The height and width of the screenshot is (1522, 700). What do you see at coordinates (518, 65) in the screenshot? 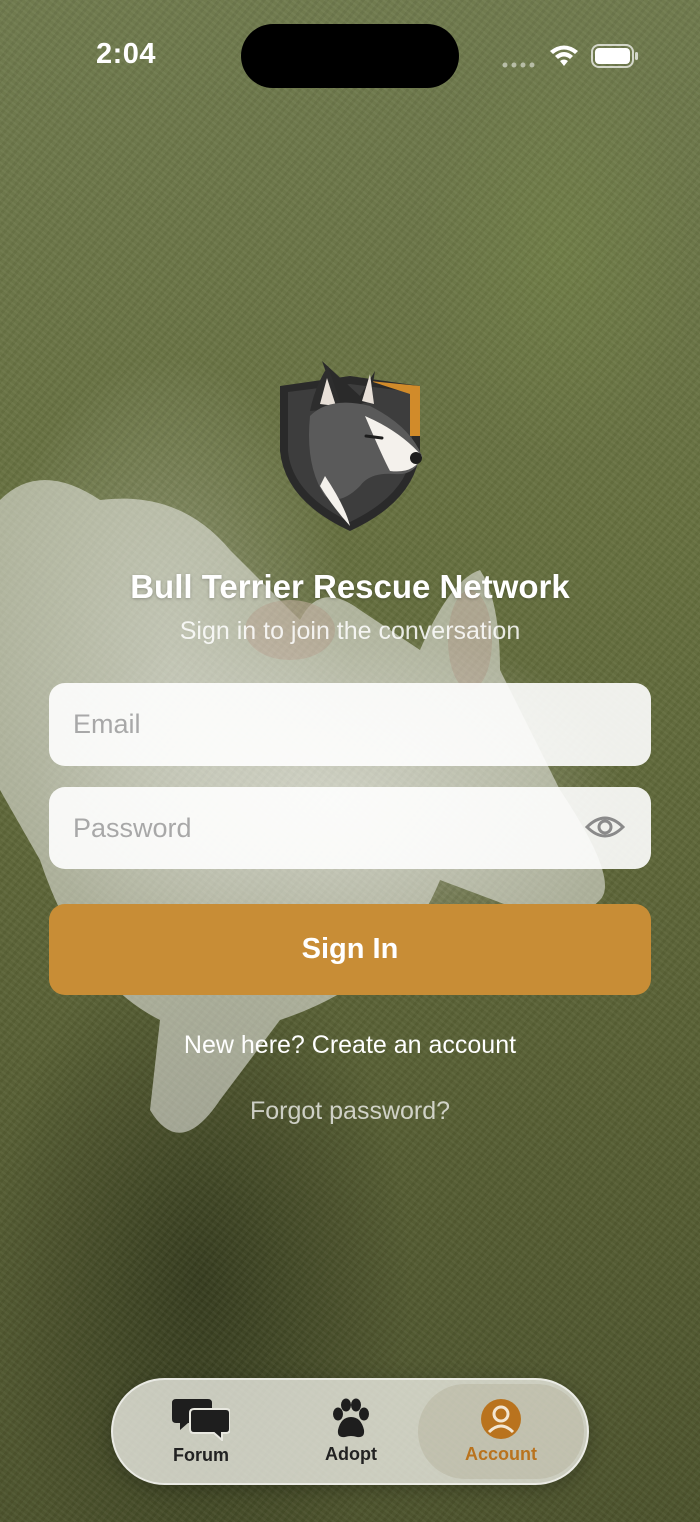
I see `cellular-signal-icon` at bounding box center [518, 65].